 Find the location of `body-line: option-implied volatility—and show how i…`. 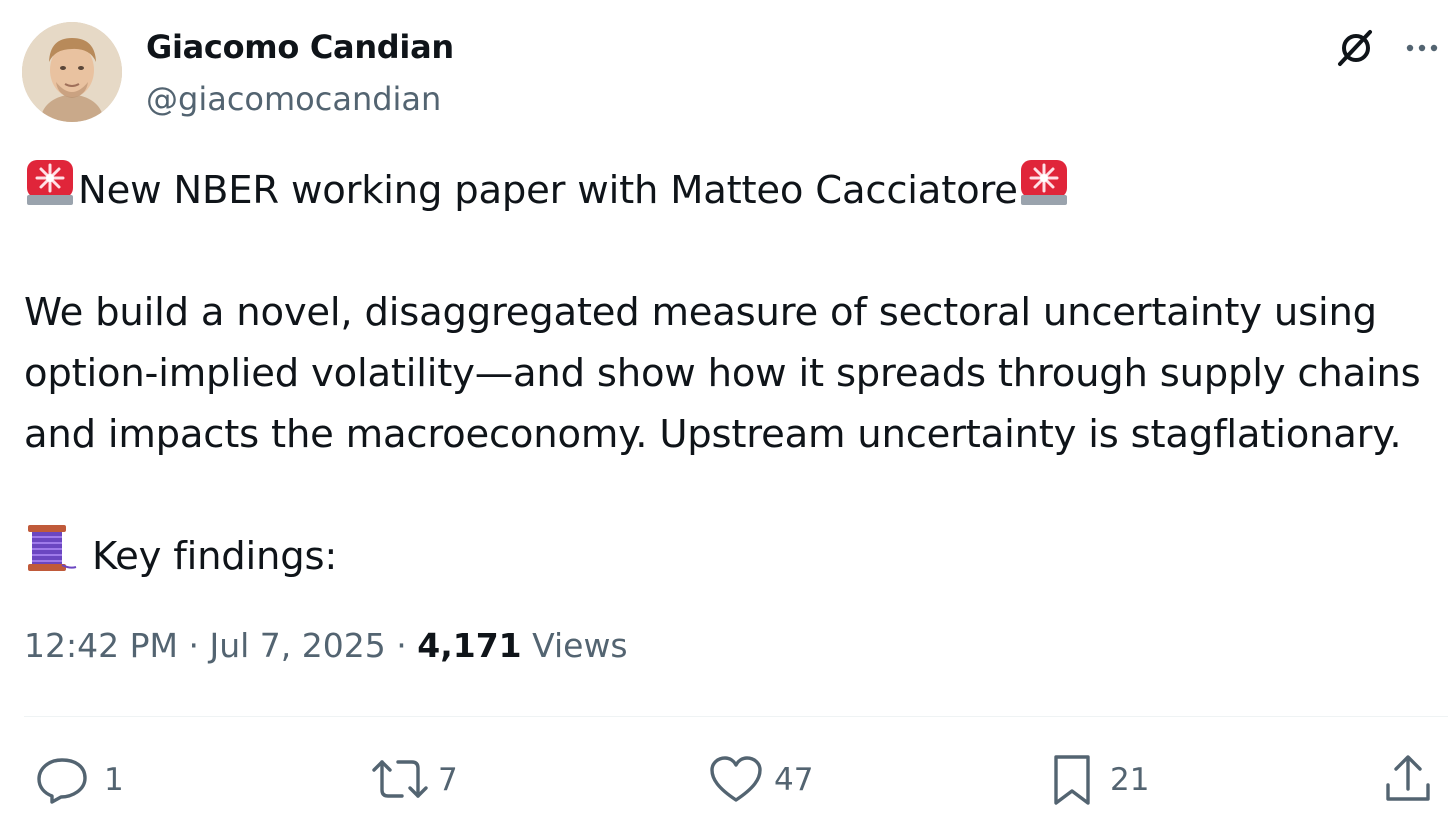

body-line: option-implied volatility—and show how i… is located at coordinates (722, 373).